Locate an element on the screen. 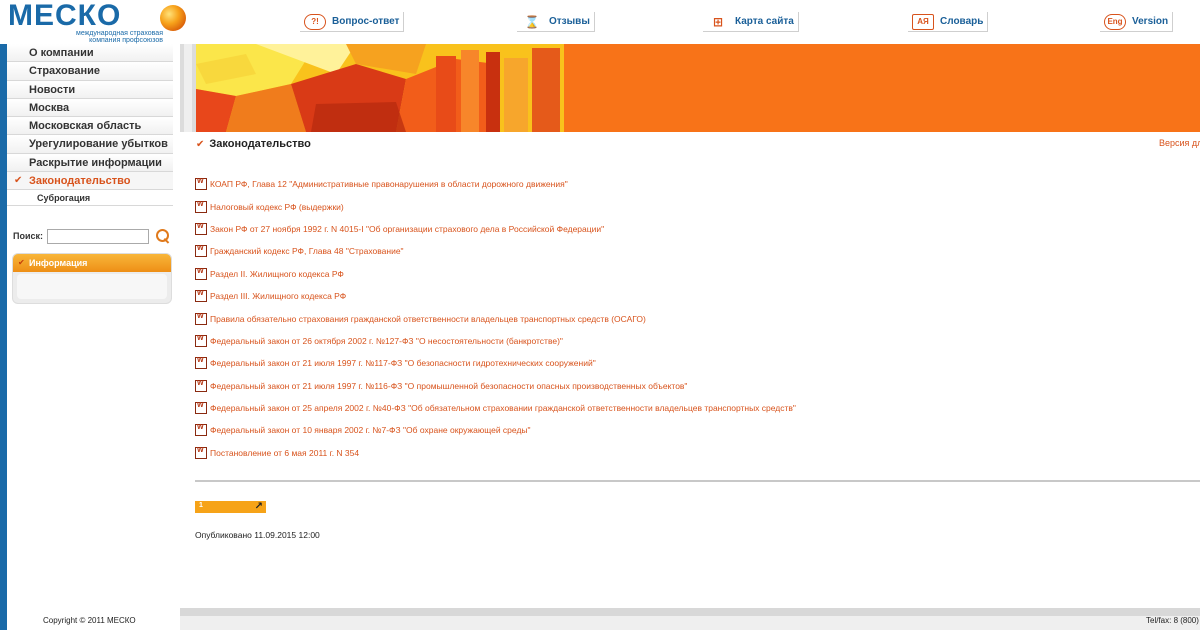  sidebar-item-label: Московская область is located at coordinates (85, 126).